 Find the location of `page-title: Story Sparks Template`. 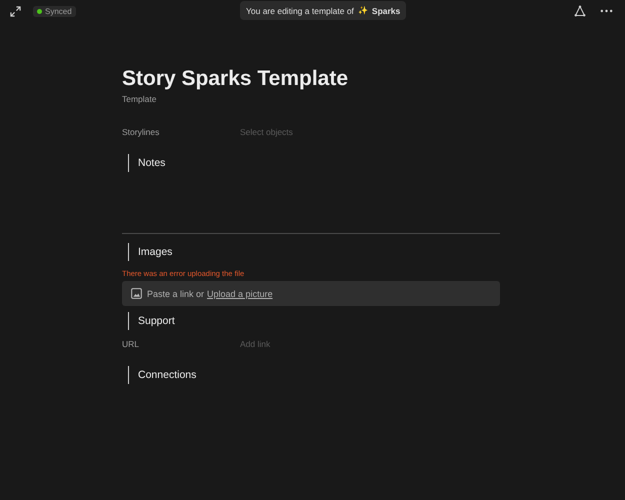

page-title: Story Sparks Template is located at coordinates (236, 79).